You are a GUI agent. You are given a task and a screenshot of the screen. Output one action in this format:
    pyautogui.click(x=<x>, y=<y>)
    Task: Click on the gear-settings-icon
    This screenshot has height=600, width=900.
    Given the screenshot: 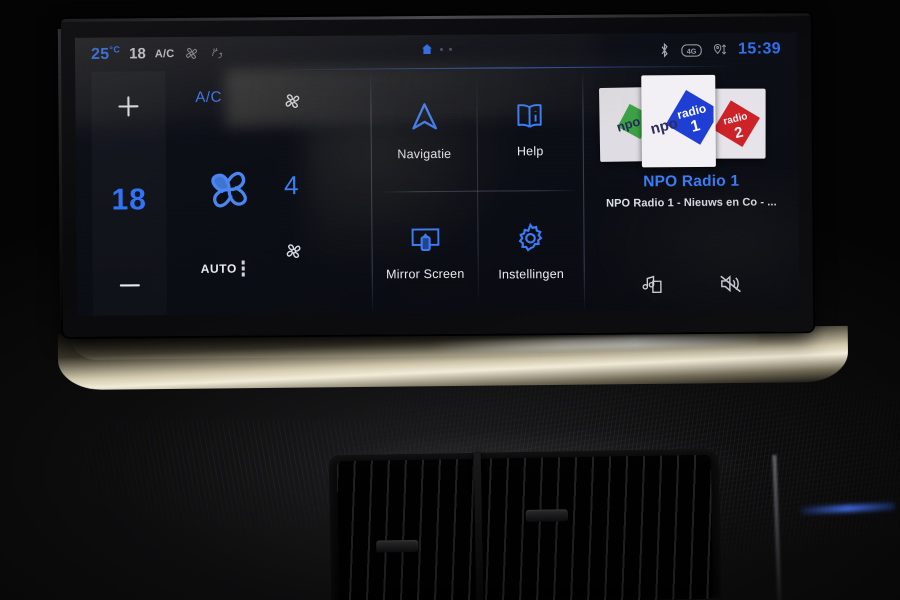 What is the action you would take?
    pyautogui.click(x=531, y=238)
    